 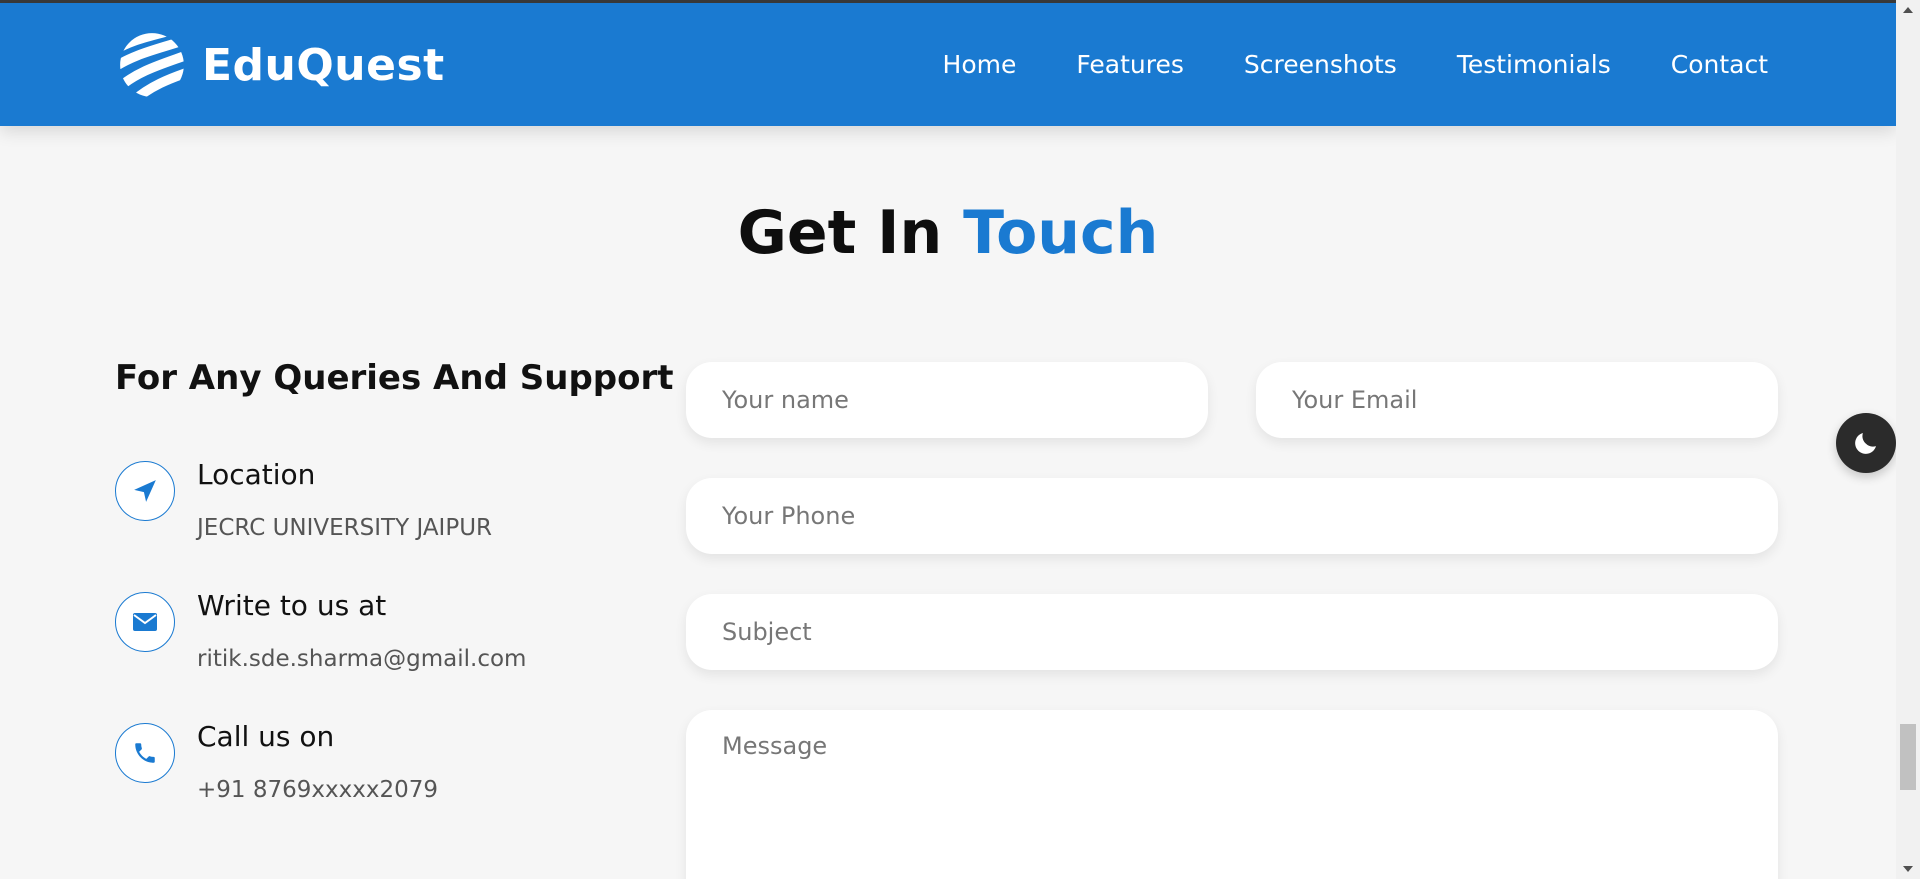 I want to click on info-email-title: Write to us at, so click(x=292, y=605).